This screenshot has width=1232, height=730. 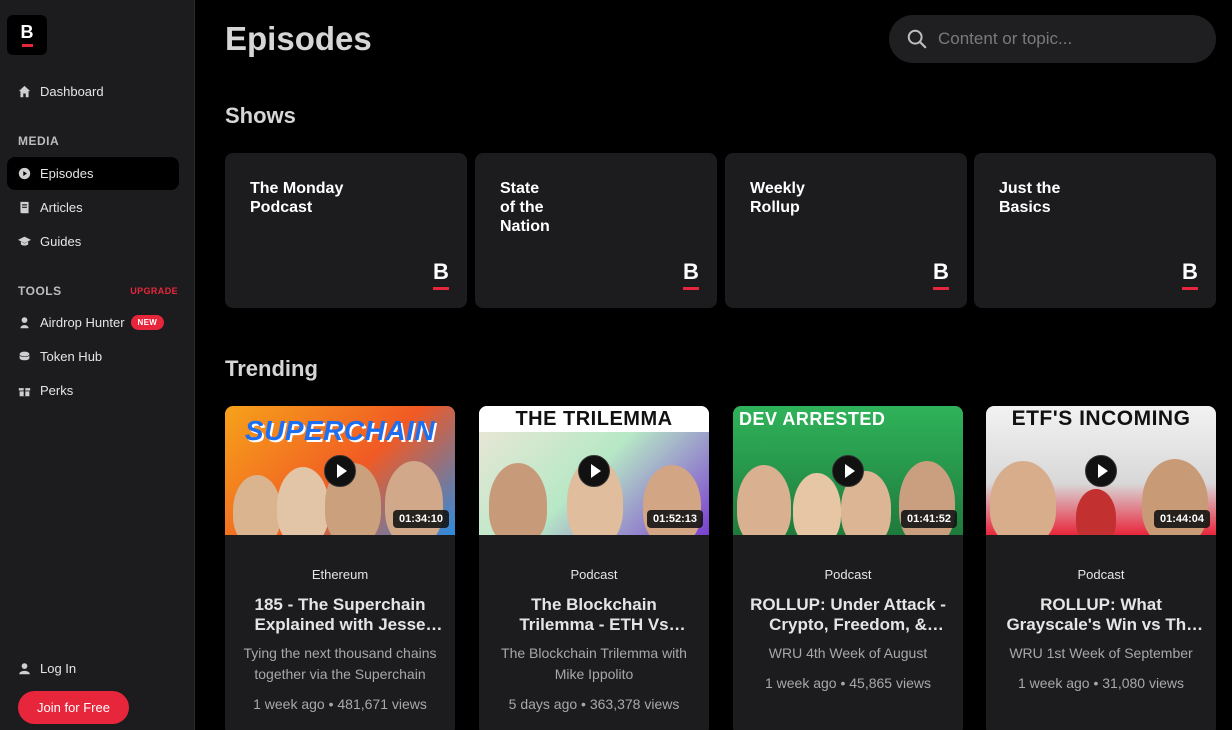 What do you see at coordinates (1095, 230) in the screenshot?
I see `show-card-just-the-basics: Just the Basics B` at bounding box center [1095, 230].